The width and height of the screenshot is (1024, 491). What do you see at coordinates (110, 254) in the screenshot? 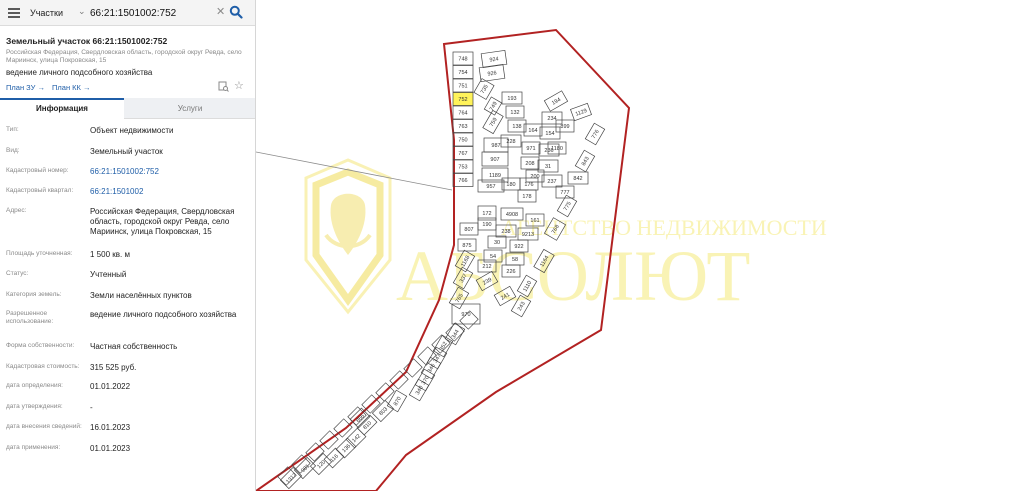
I see `property-value: 1 500 кв. м` at bounding box center [110, 254].